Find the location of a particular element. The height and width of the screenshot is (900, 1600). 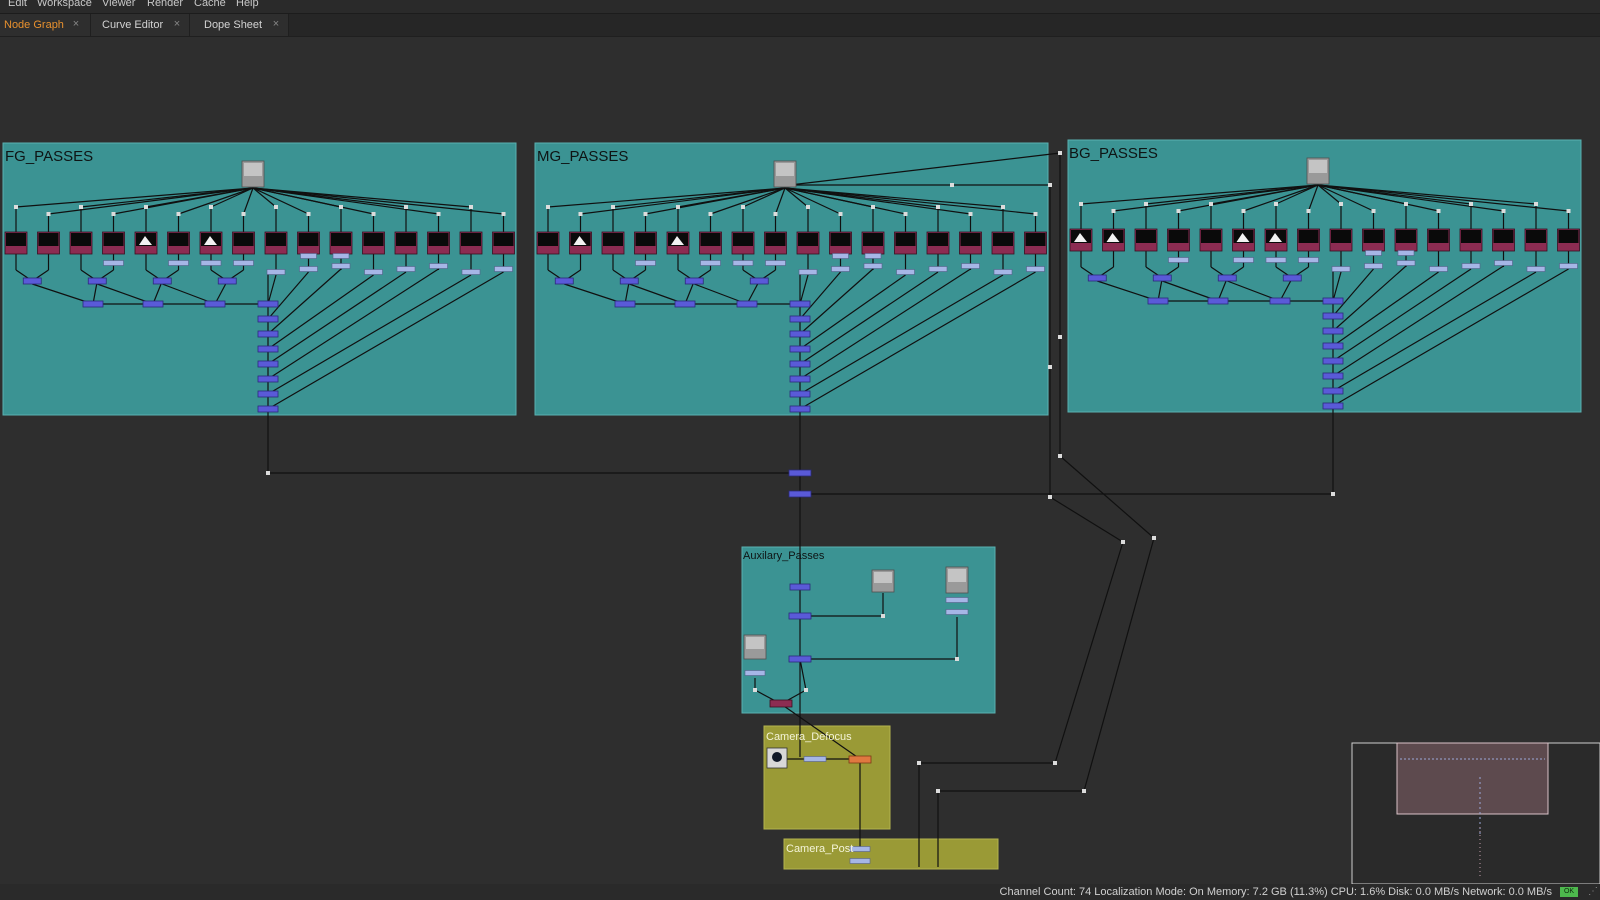

menu-render: Render is located at coordinates (165, 4).